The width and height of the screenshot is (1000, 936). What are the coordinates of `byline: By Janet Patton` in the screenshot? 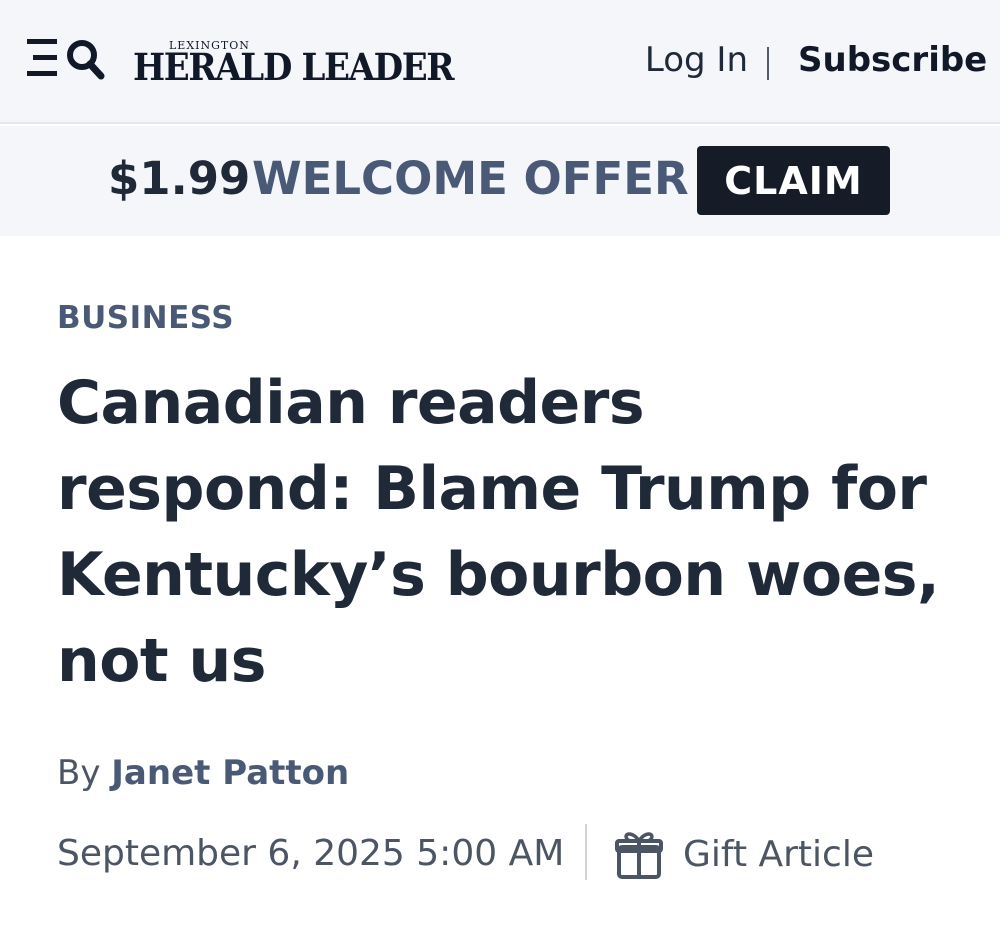 It's located at (203, 773).